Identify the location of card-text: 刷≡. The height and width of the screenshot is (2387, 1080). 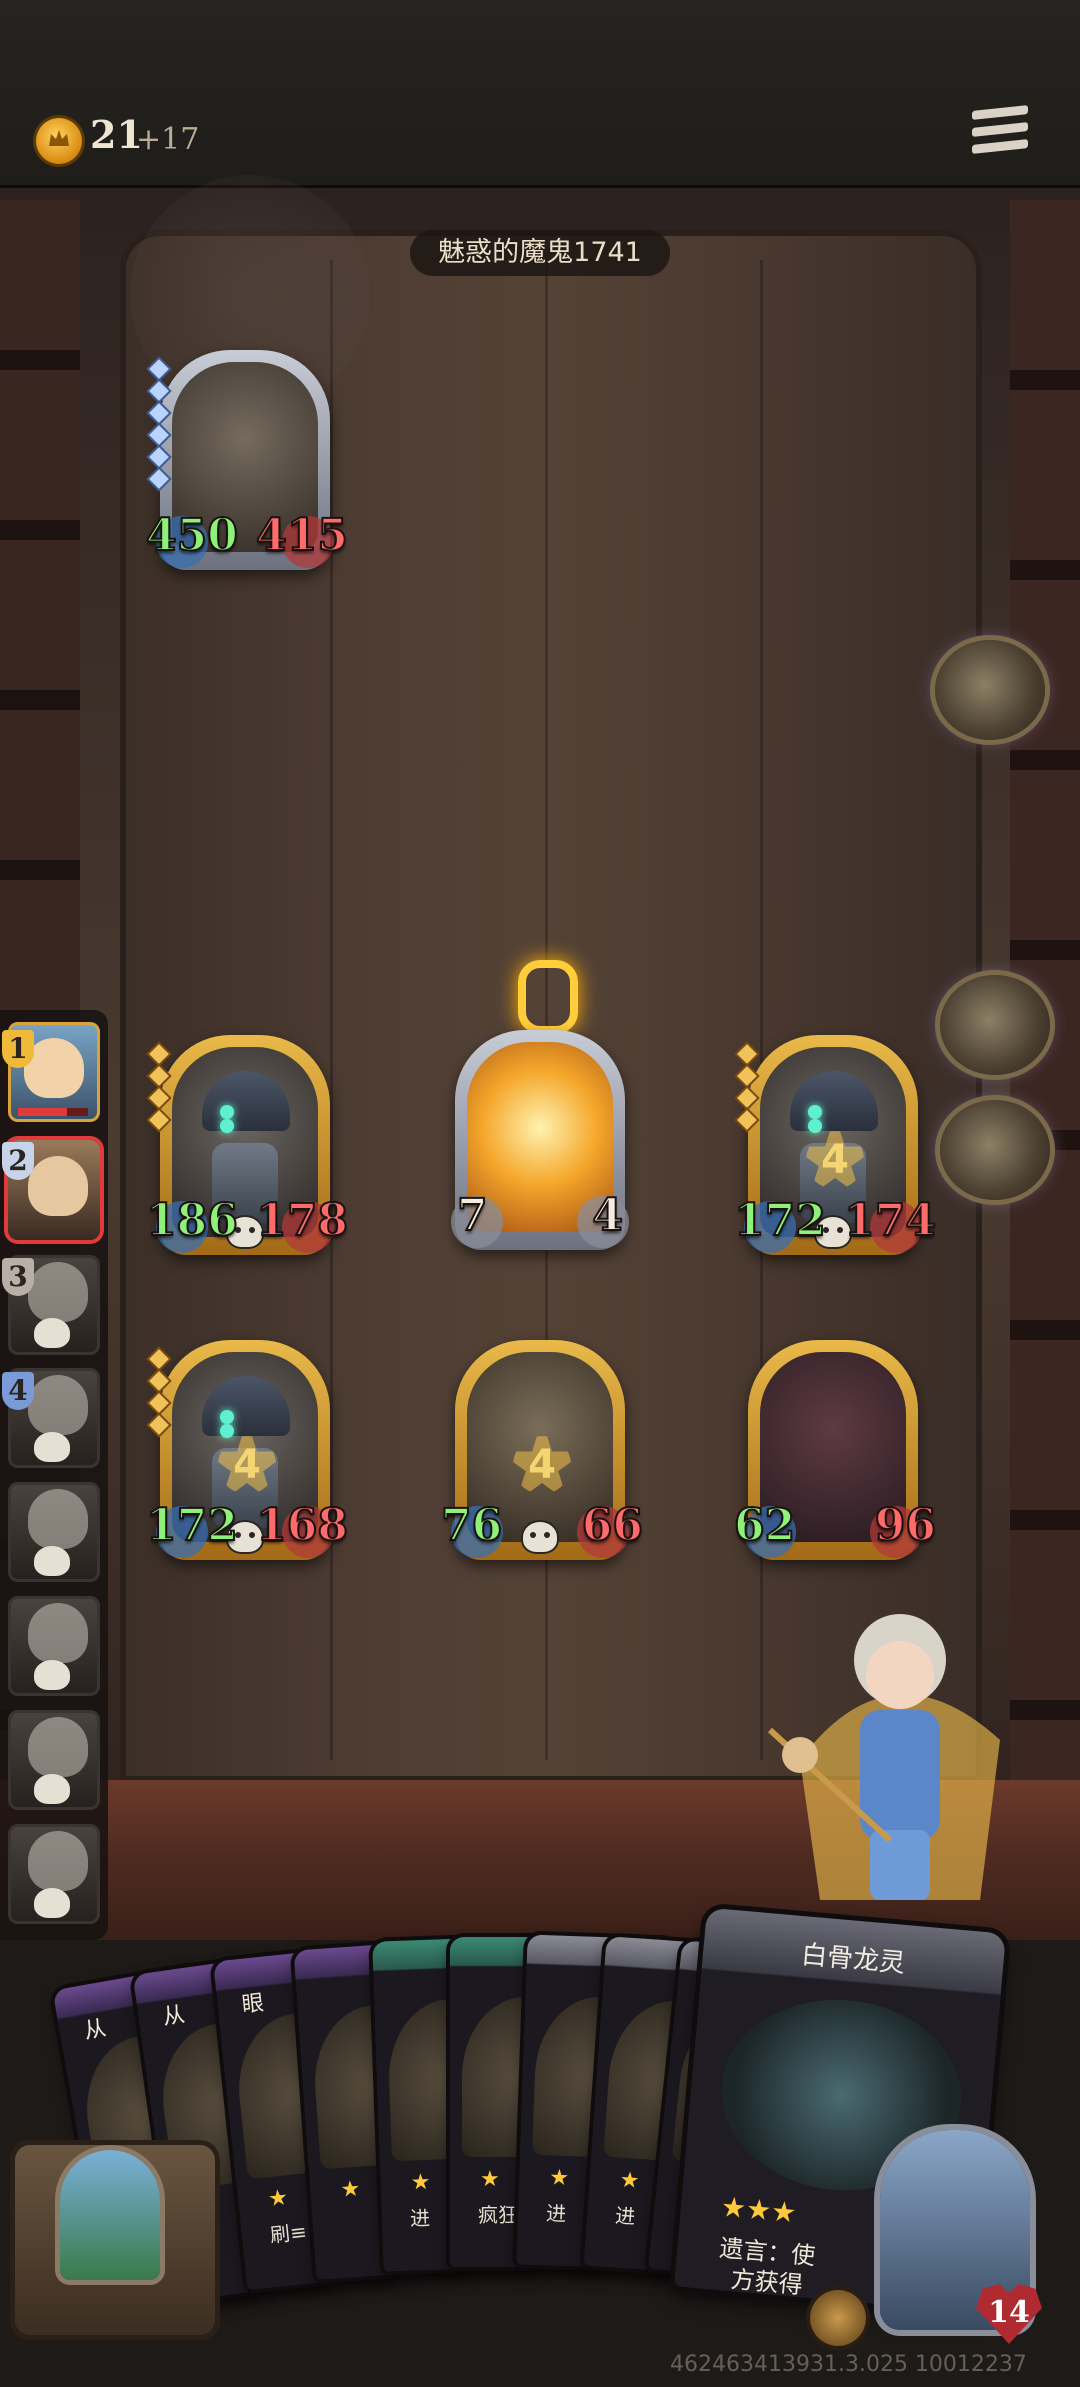
(288, 2233).